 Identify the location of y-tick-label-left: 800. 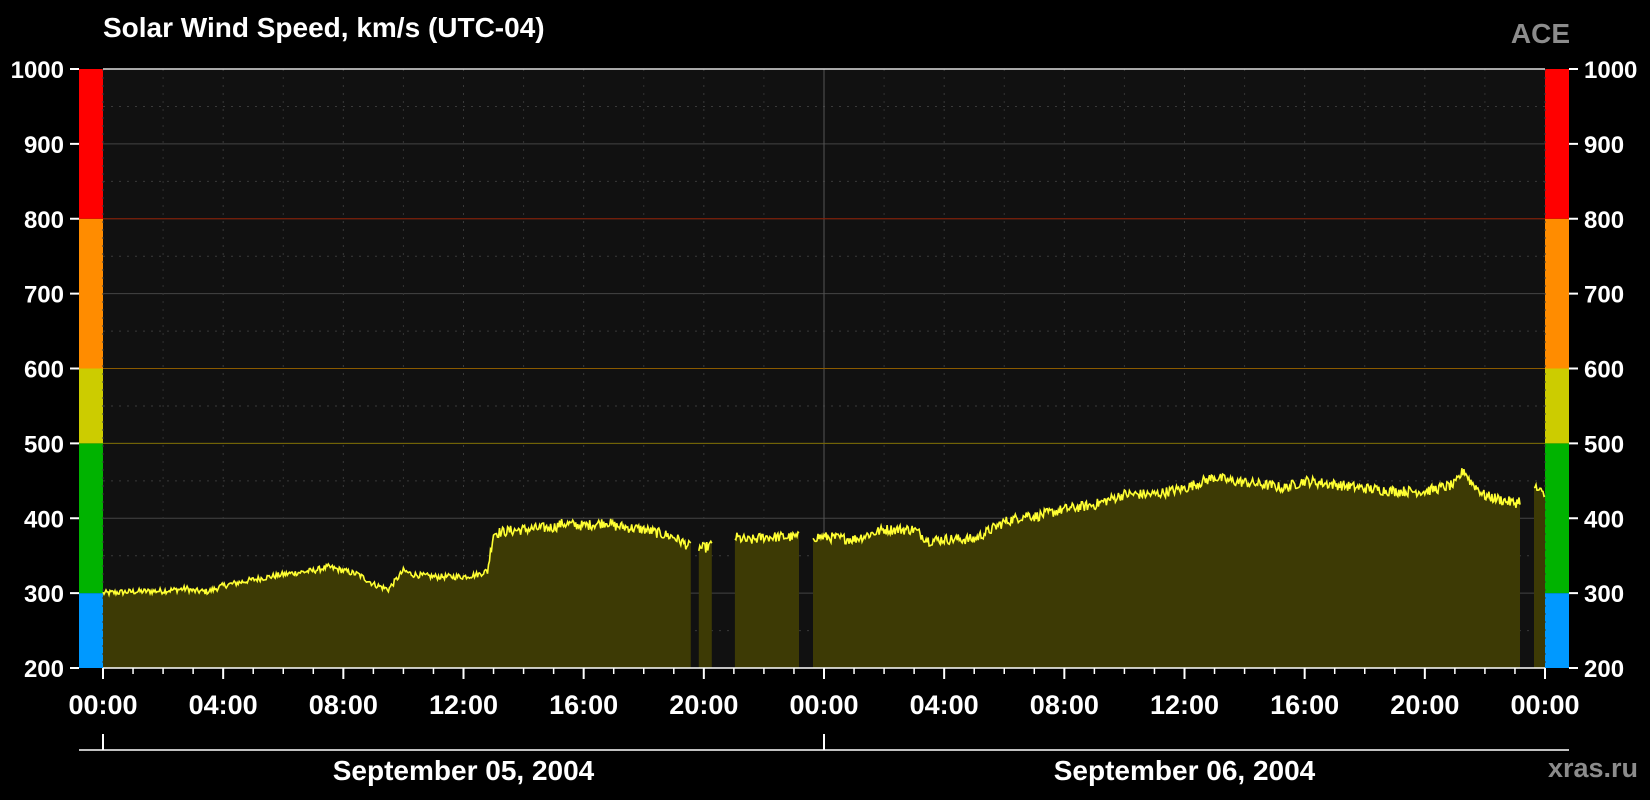
(44, 220).